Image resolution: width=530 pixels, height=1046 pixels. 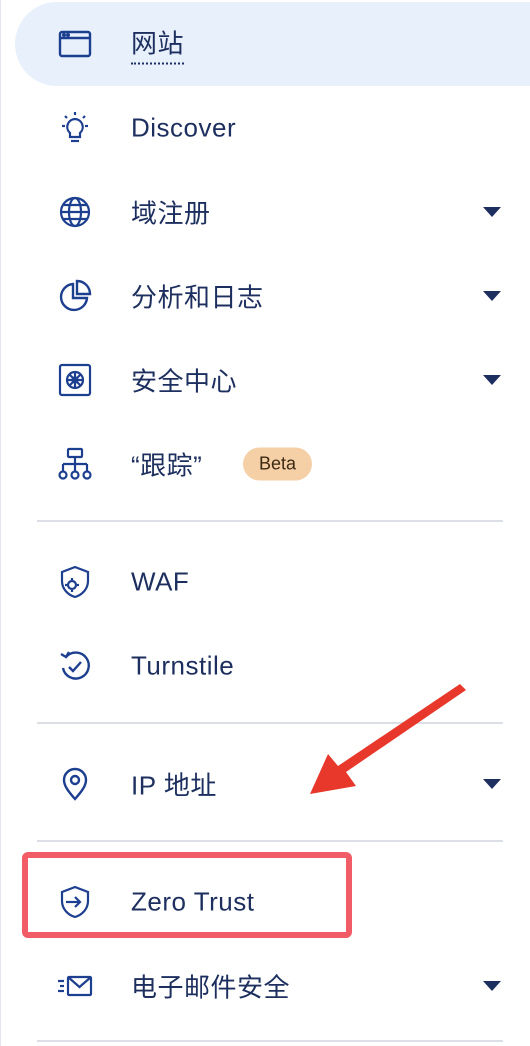 I want to click on pie-chart-icon, so click(x=75, y=296).